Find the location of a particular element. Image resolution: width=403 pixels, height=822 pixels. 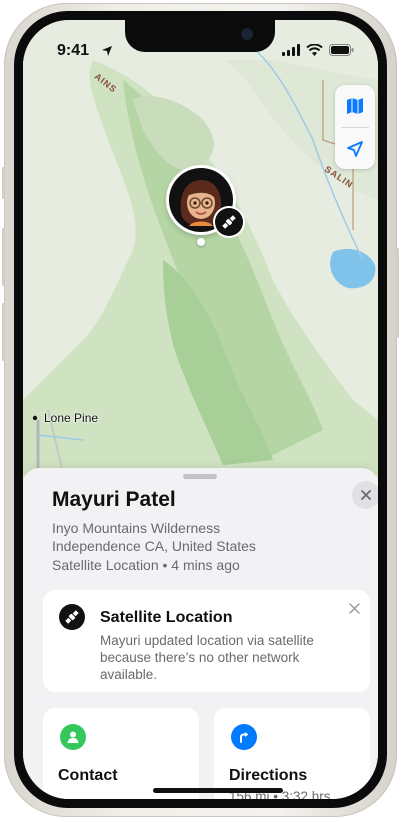

directions-arrow-icon is located at coordinates (244, 737).